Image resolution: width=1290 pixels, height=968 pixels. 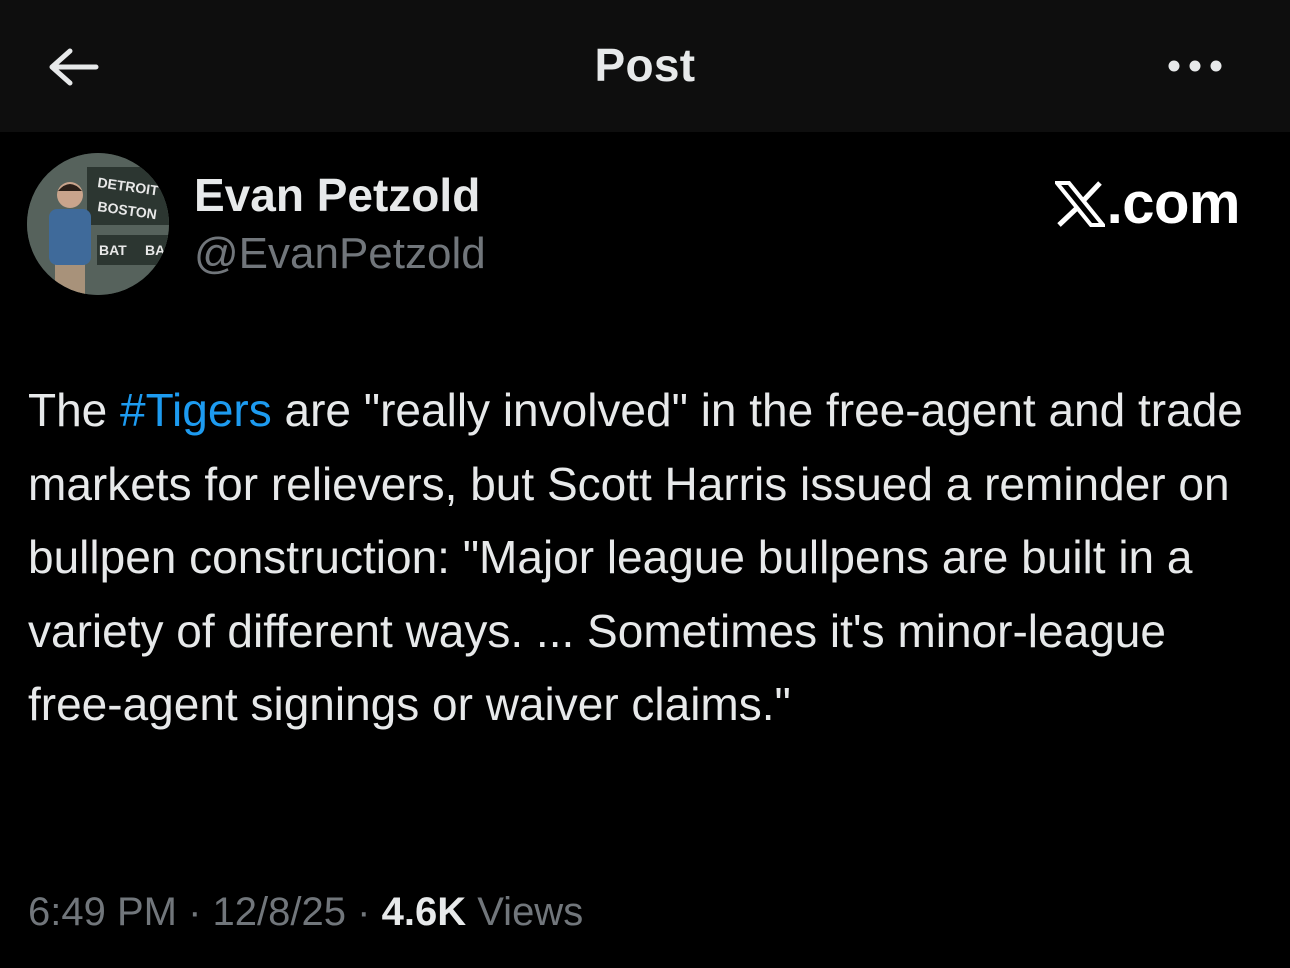 I want to click on views-count: 4.6K, so click(x=424, y=912).